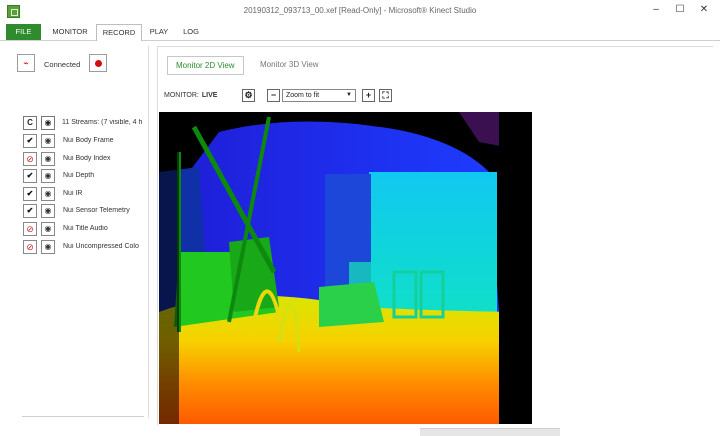  What do you see at coordinates (119, 32) in the screenshot?
I see `tab-record: RECORD` at bounding box center [119, 32].